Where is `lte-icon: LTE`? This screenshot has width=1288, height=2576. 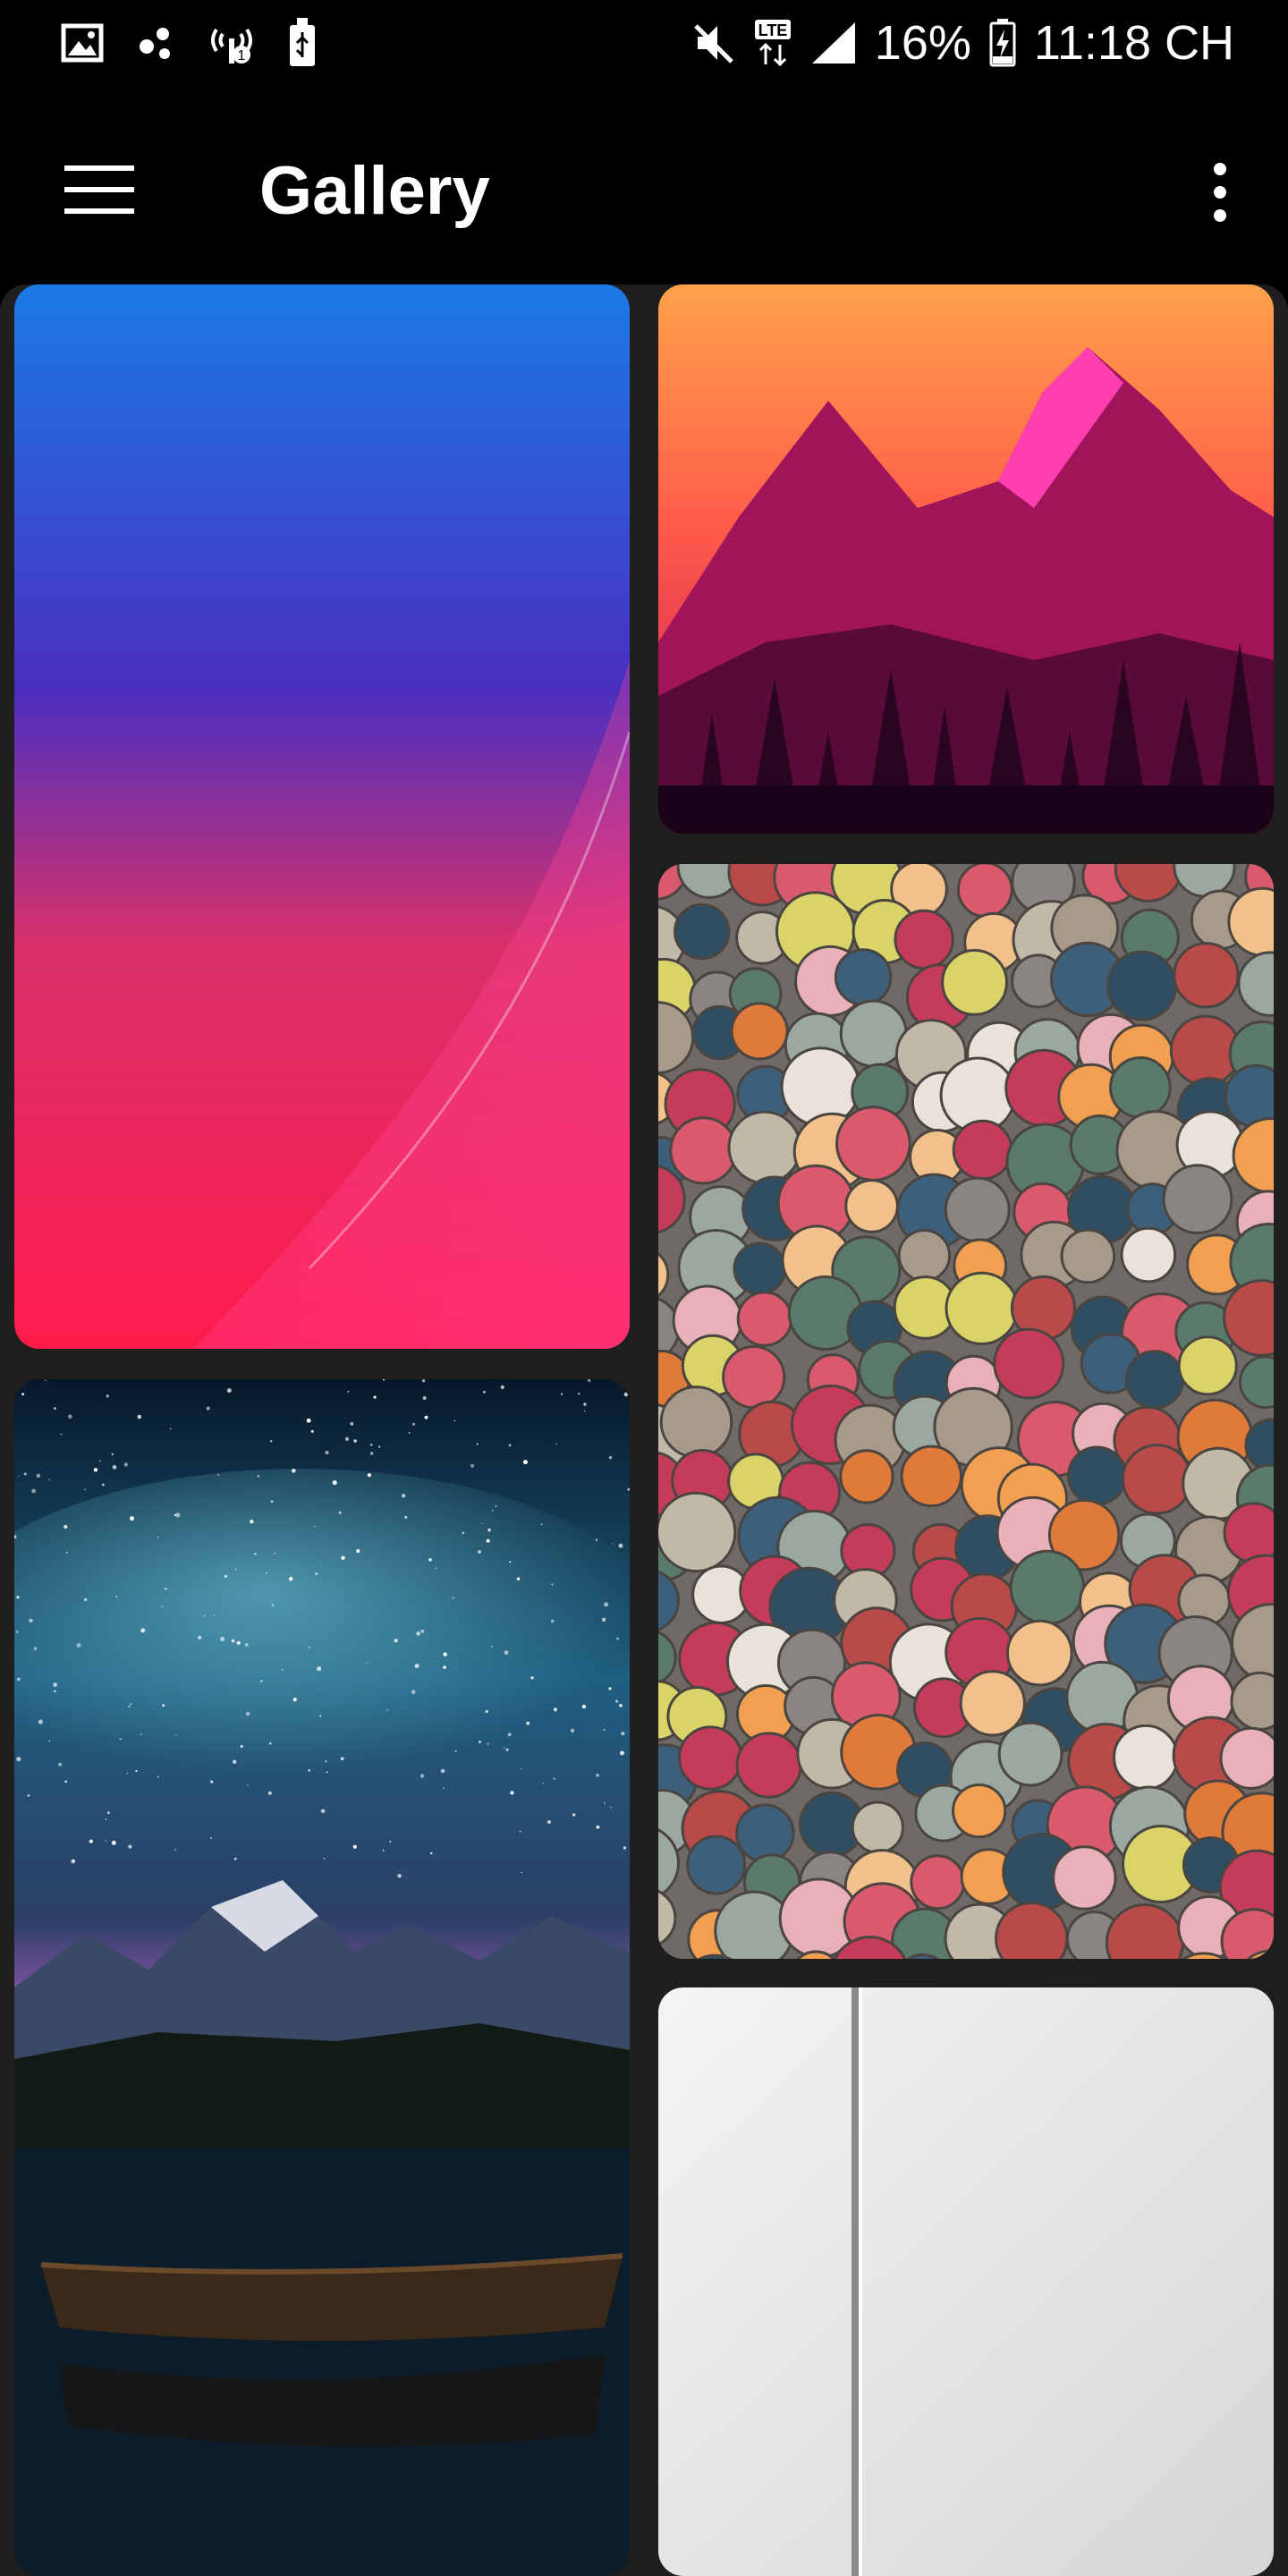
lte-icon: LTE is located at coordinates (772, 43).